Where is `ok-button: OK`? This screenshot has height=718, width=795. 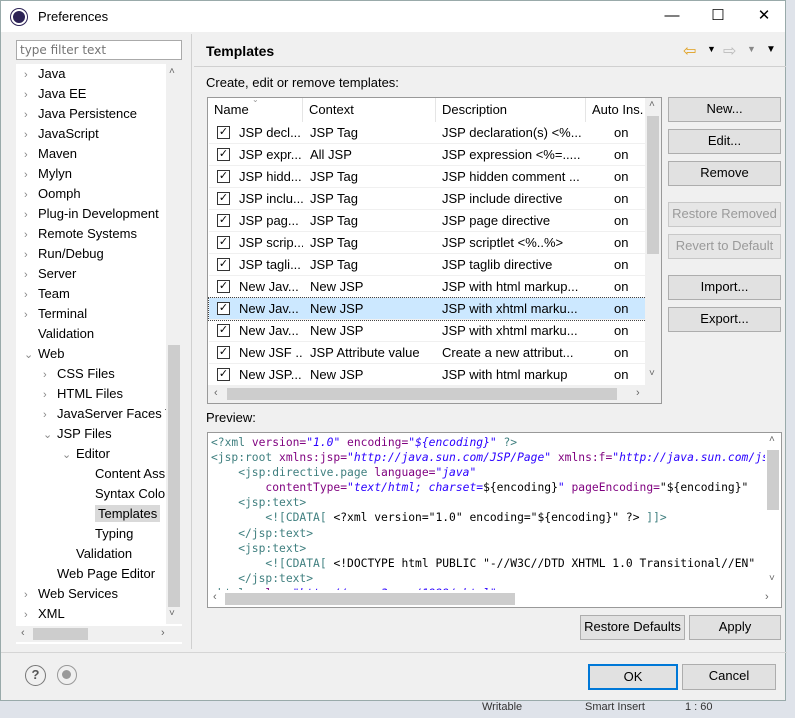 ok-button: OK is located at coordinates (633, 677).